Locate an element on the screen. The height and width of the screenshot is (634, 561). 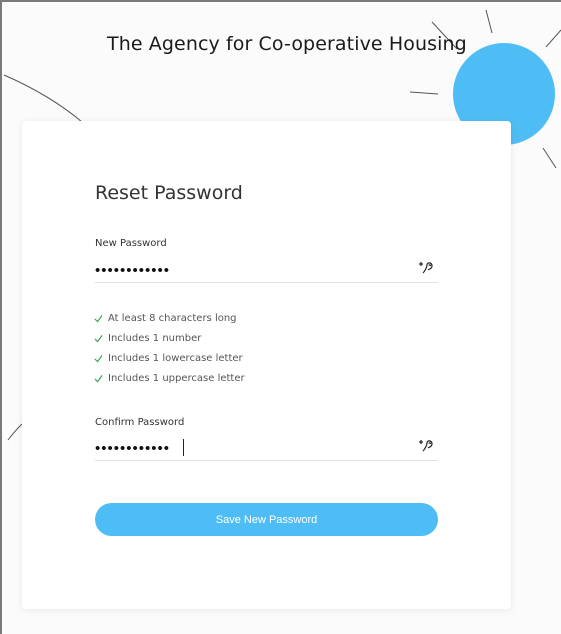
organization-name: The Agency for Co-operative Housing is located at coordinates (287, 44).